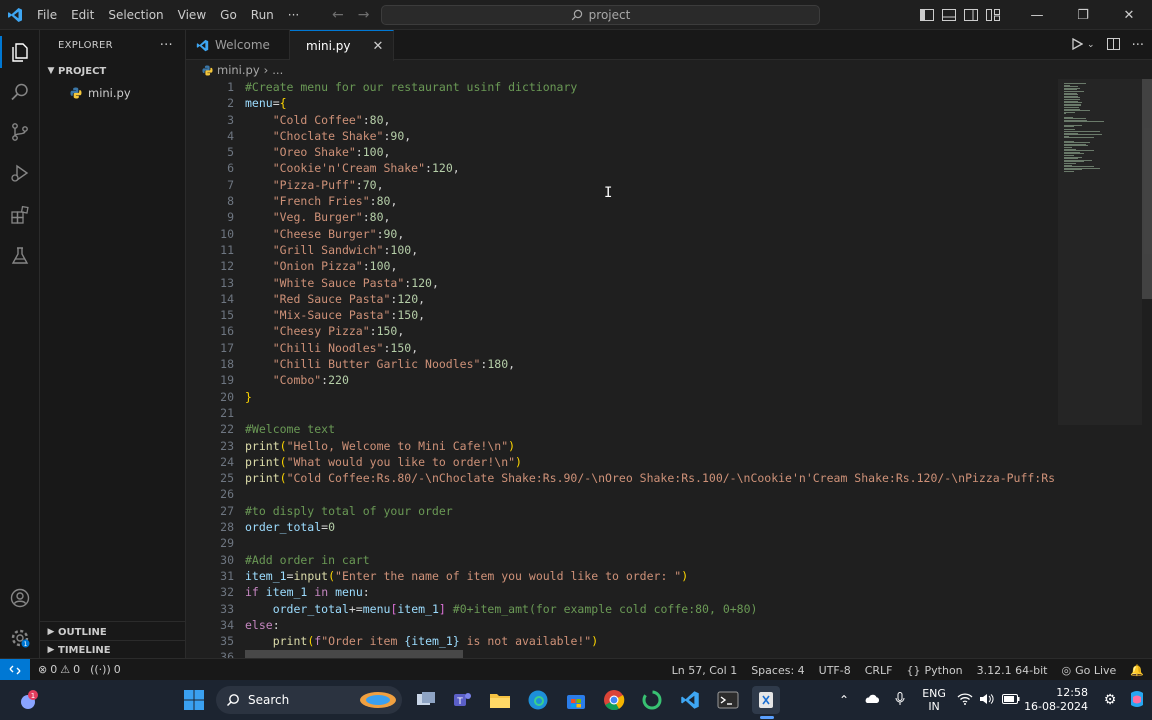  What do you see at coordinates (20, 638) in the screenshot?
I see `manage-gear-icon: 1` at bounding box center [20, 638].